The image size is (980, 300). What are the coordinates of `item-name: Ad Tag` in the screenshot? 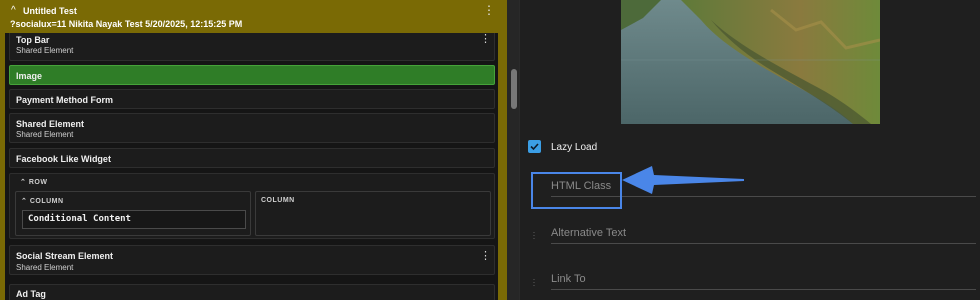 It's located at (31, 294).